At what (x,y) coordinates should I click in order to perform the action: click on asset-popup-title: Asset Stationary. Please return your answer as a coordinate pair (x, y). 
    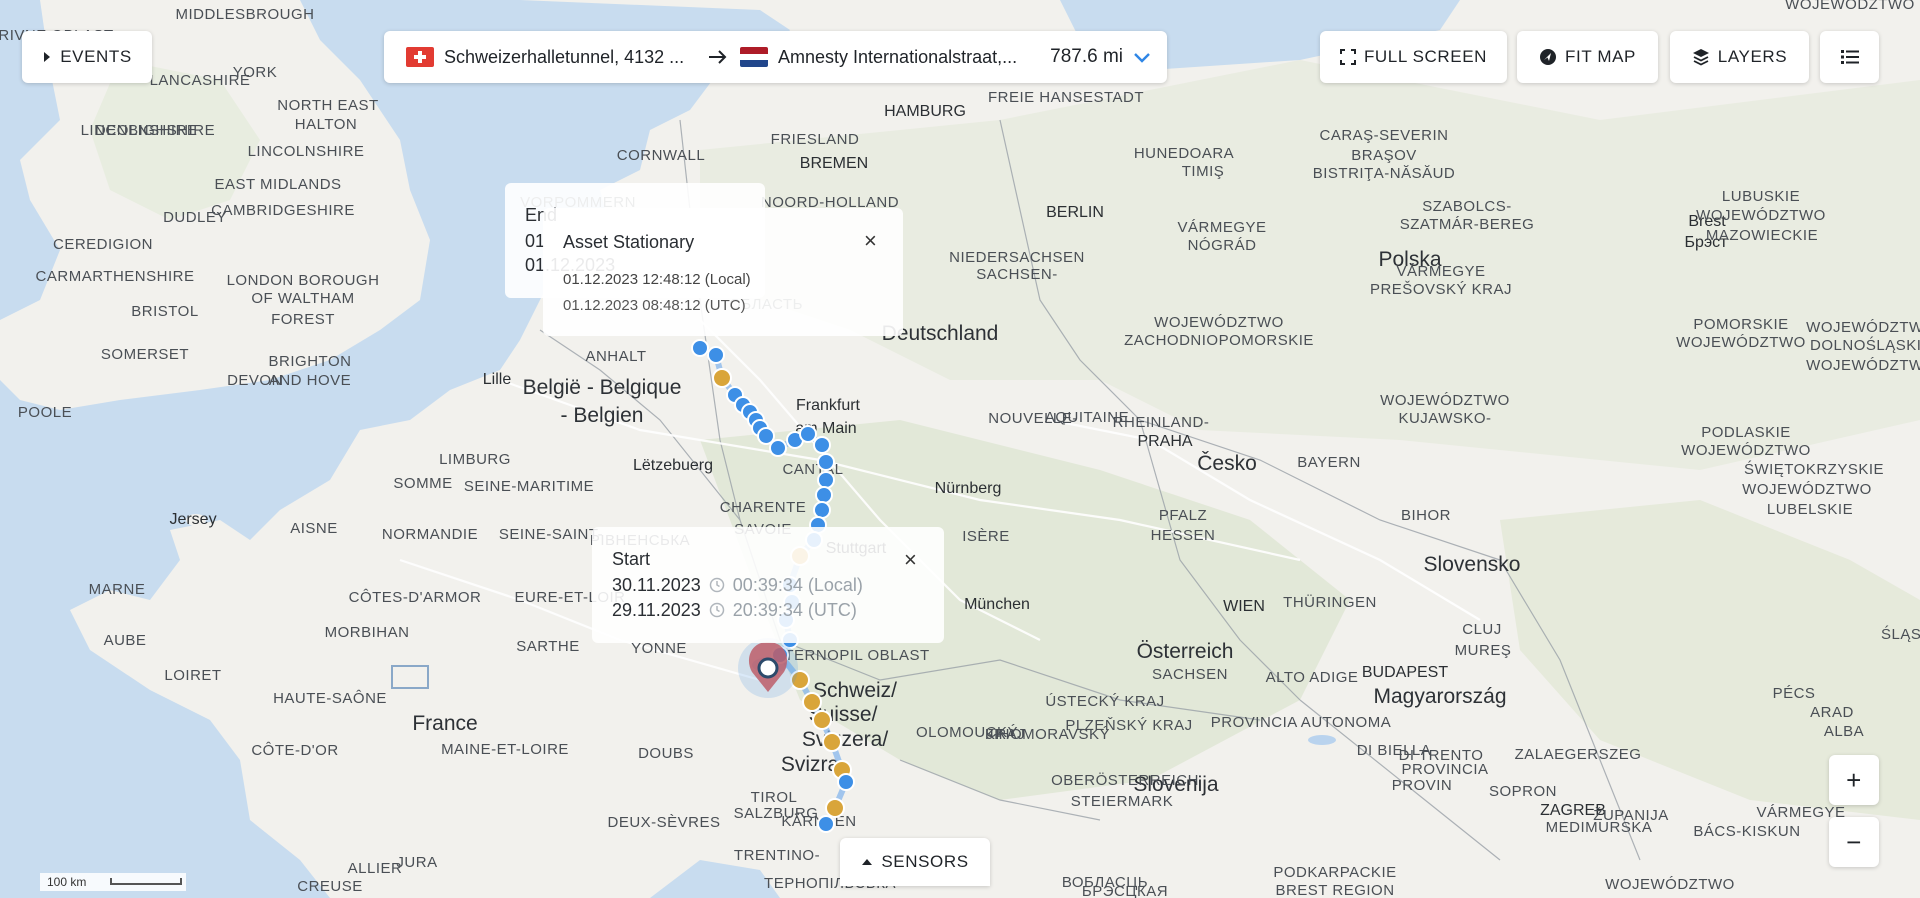
    Looking at the image, I should click on (629, 242).